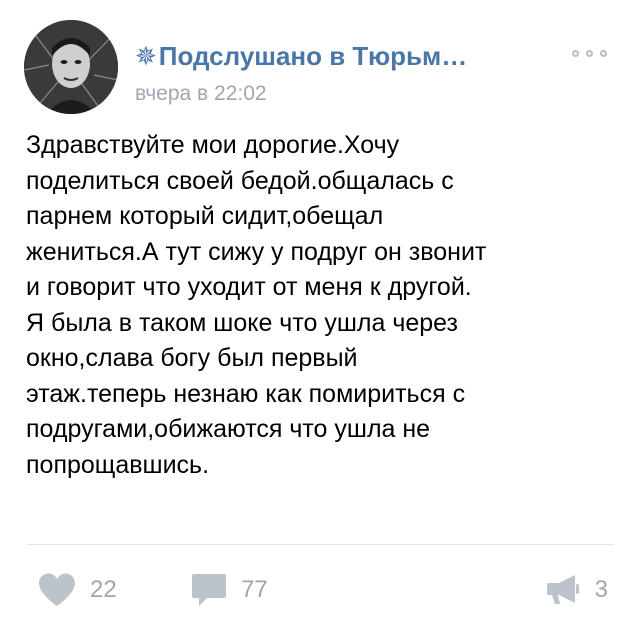 This screenshot has width=640, height=639. I want to click on community-prefix-glyph: ✵, so click(146, 56).